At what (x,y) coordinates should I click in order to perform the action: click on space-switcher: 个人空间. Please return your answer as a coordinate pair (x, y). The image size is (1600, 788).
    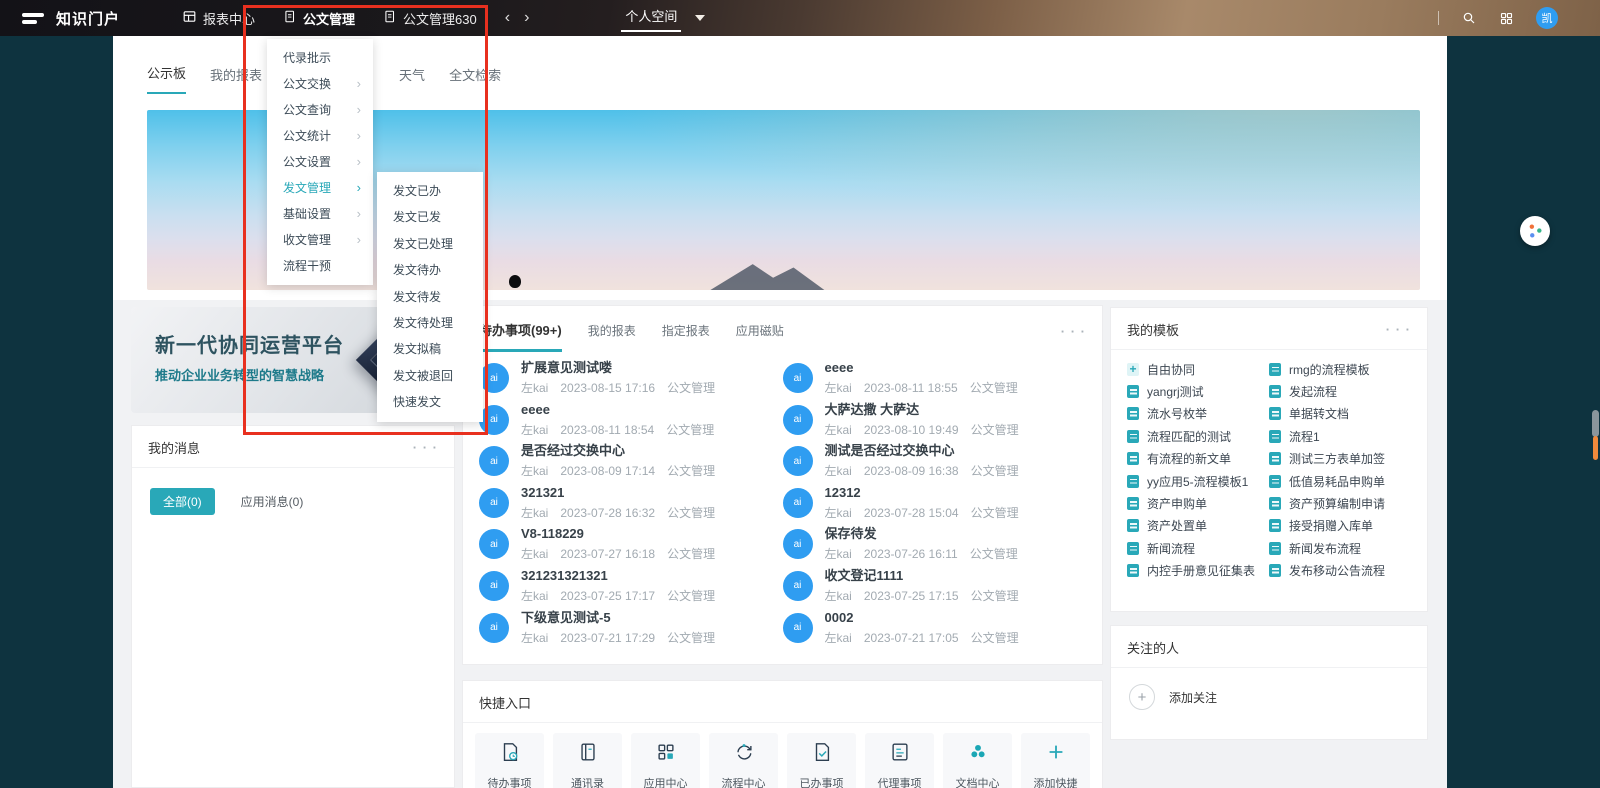
    Looking at the image, I should click on (663, 18).